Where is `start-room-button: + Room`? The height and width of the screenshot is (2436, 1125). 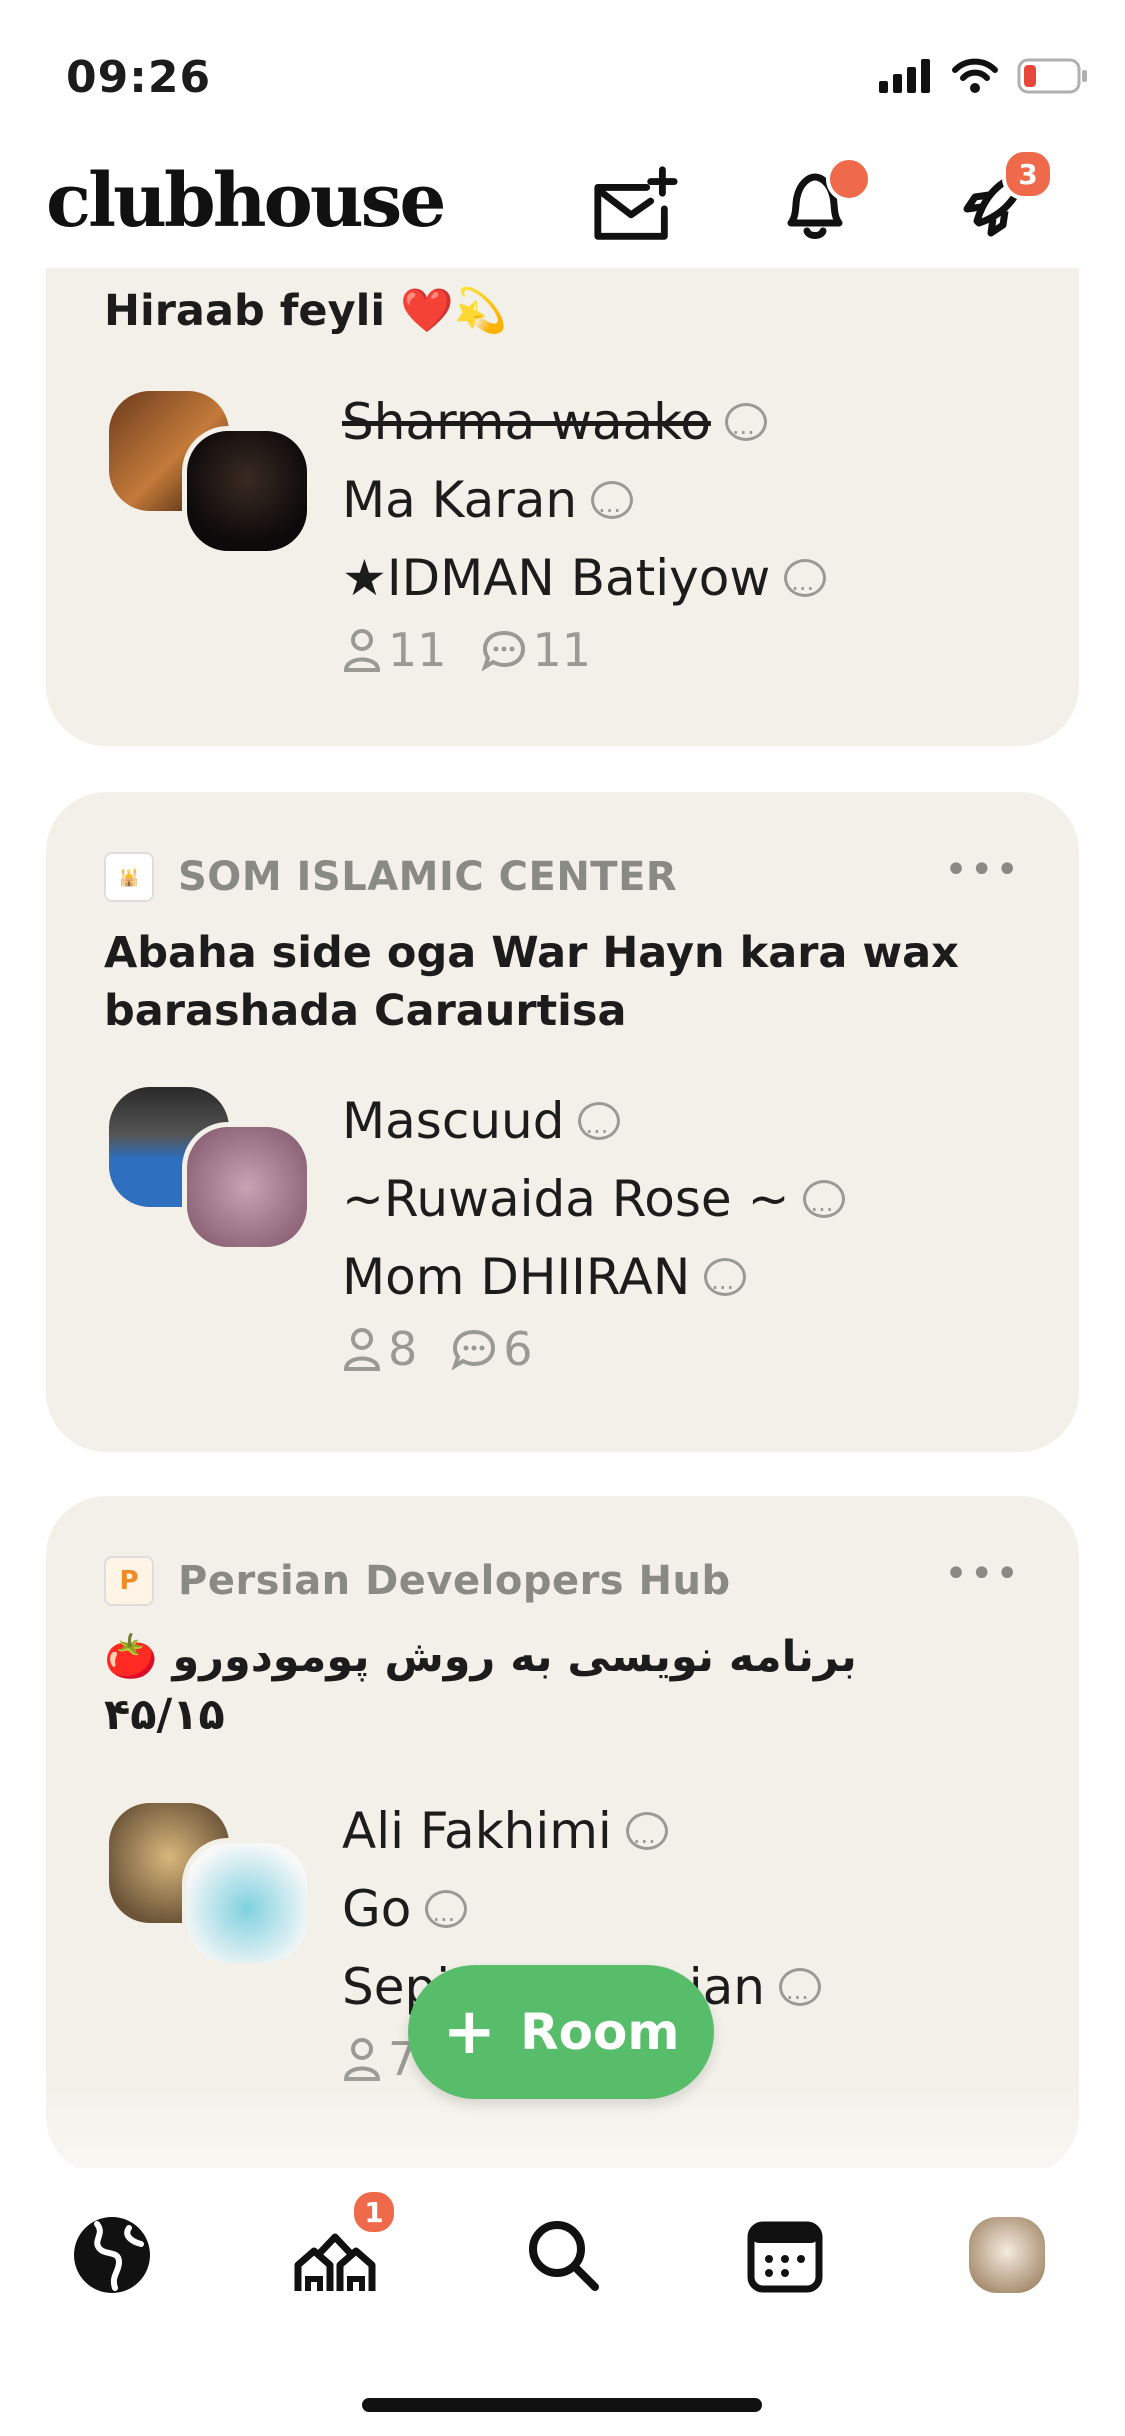 start-room-button: + Room is located at coordinates (561, 2032).